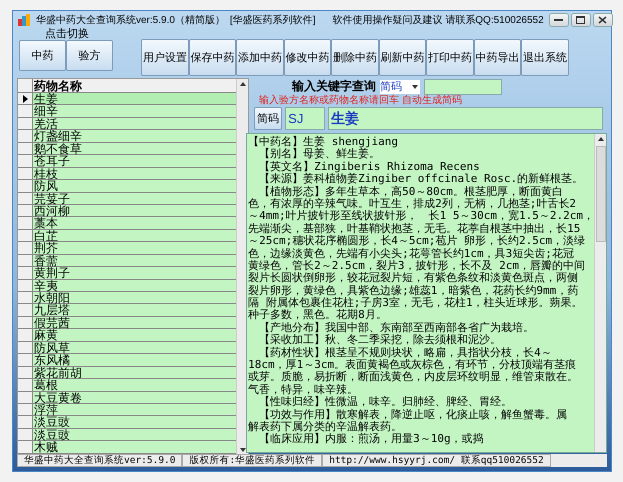 The width and height of the screenshot is (623, 482). Describe the element at coordinates (260, 57) in the screenshot. I see `toolbar-button: 添加中药` at that location.